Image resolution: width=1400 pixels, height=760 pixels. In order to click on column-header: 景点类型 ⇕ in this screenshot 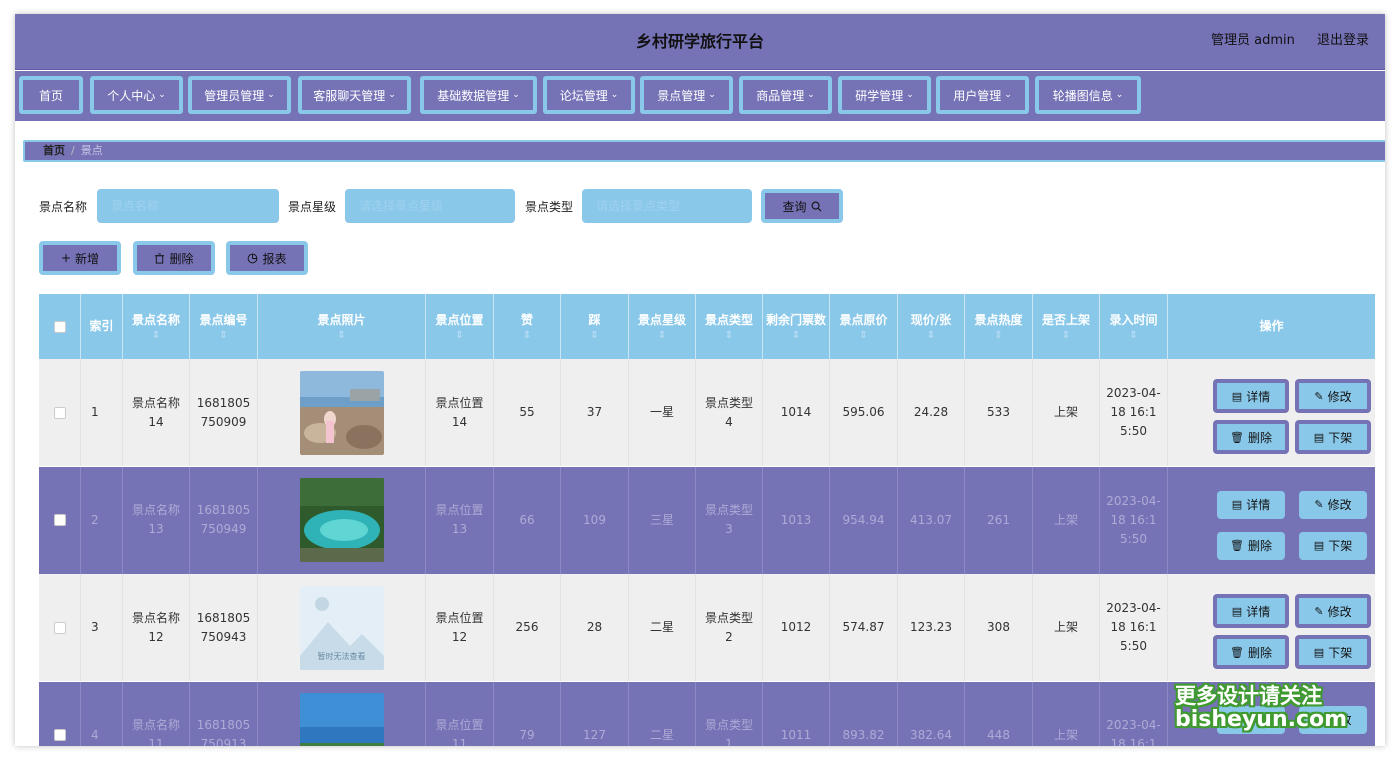, I will do `click(729, 326)`.